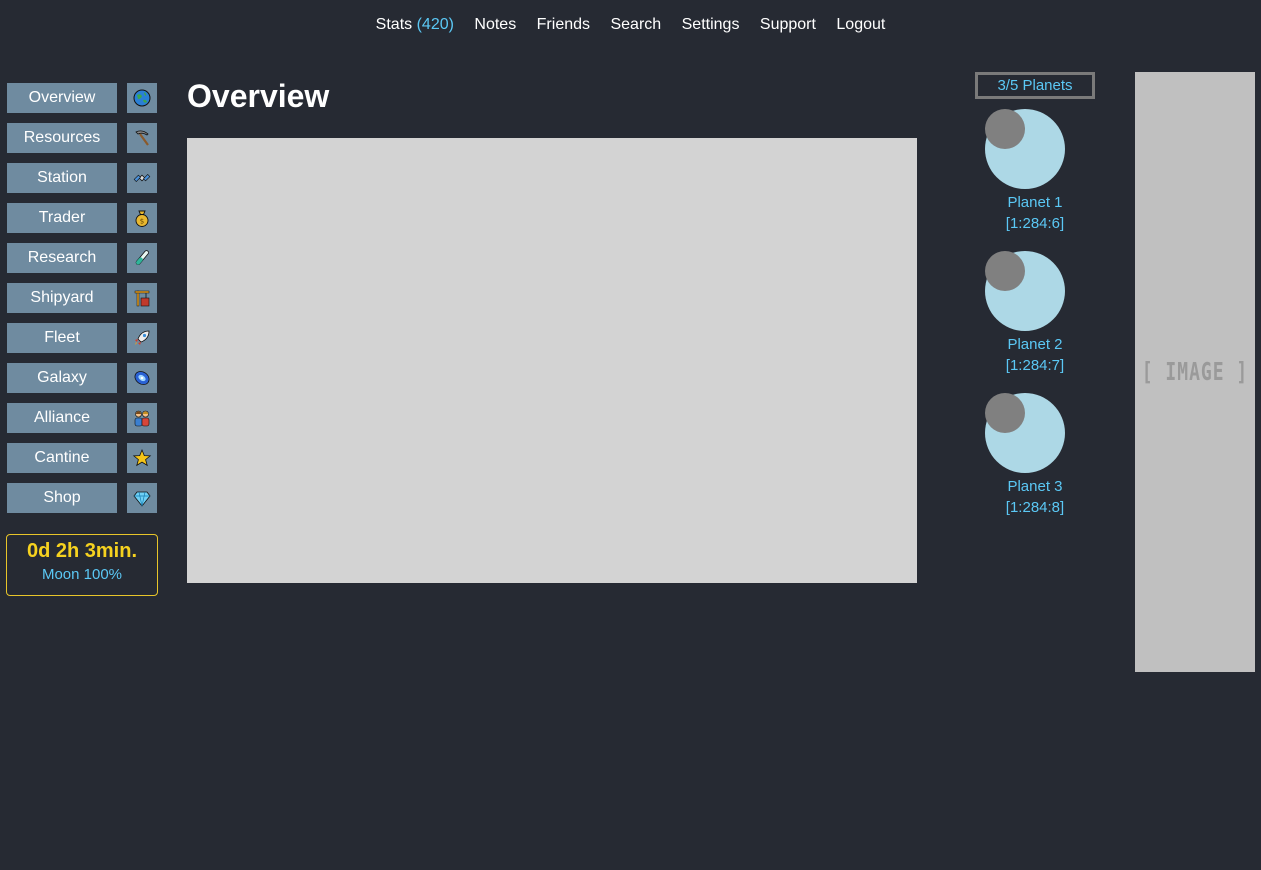 Image resolution: width=1261 pixels, height=870 pixels. I want to click on nav-support-link: Support, so click(788, 25).